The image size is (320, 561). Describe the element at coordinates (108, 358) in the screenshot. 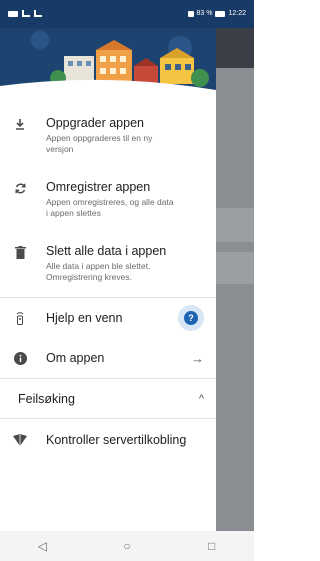

I see `about-app-item: Om appen →` at that location.